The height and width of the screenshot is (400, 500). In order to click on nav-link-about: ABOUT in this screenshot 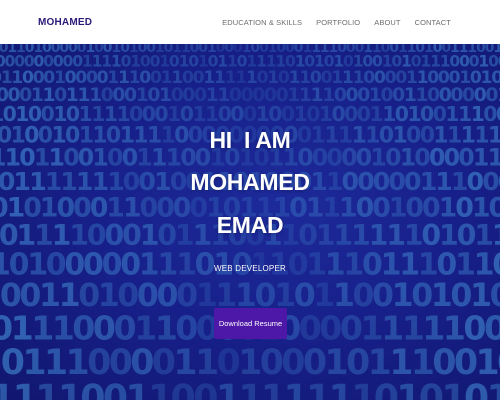, I will do `click(387, 22)`.